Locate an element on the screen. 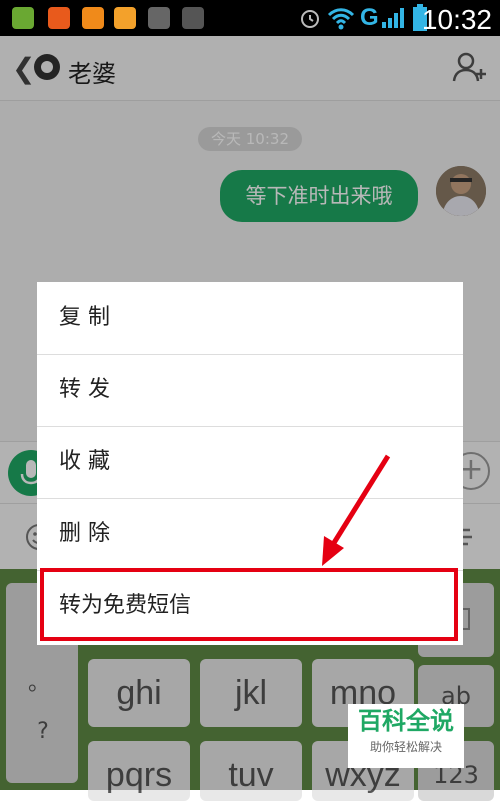 The height and width of the screenshot is (809, 500). rss-notification-icon is located at coordinates (93, 18).